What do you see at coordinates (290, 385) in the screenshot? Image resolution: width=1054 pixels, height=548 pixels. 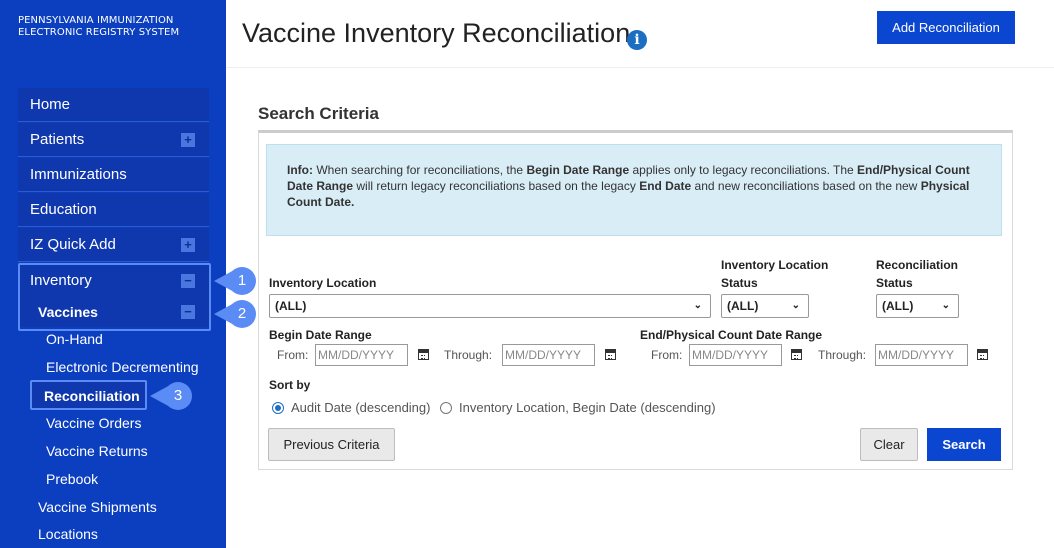 I see `sort-by-label: Sort by` at bounding box center [290, 385].